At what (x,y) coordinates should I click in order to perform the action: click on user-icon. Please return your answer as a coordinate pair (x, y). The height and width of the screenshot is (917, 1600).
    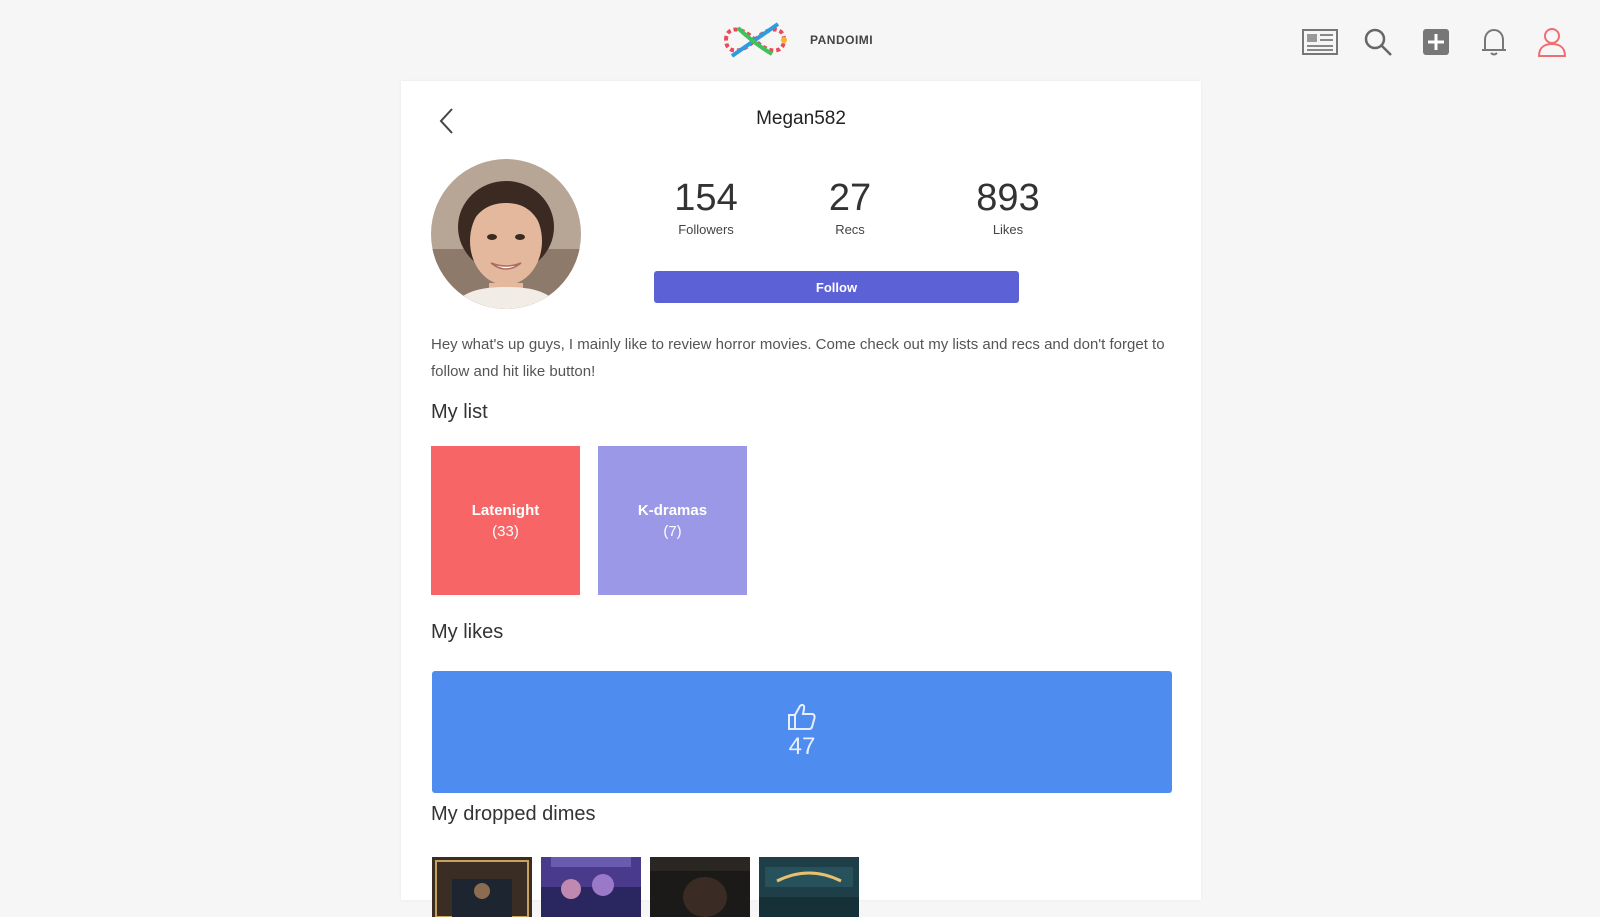
    Looking at the image, I should click on (1552, 42).